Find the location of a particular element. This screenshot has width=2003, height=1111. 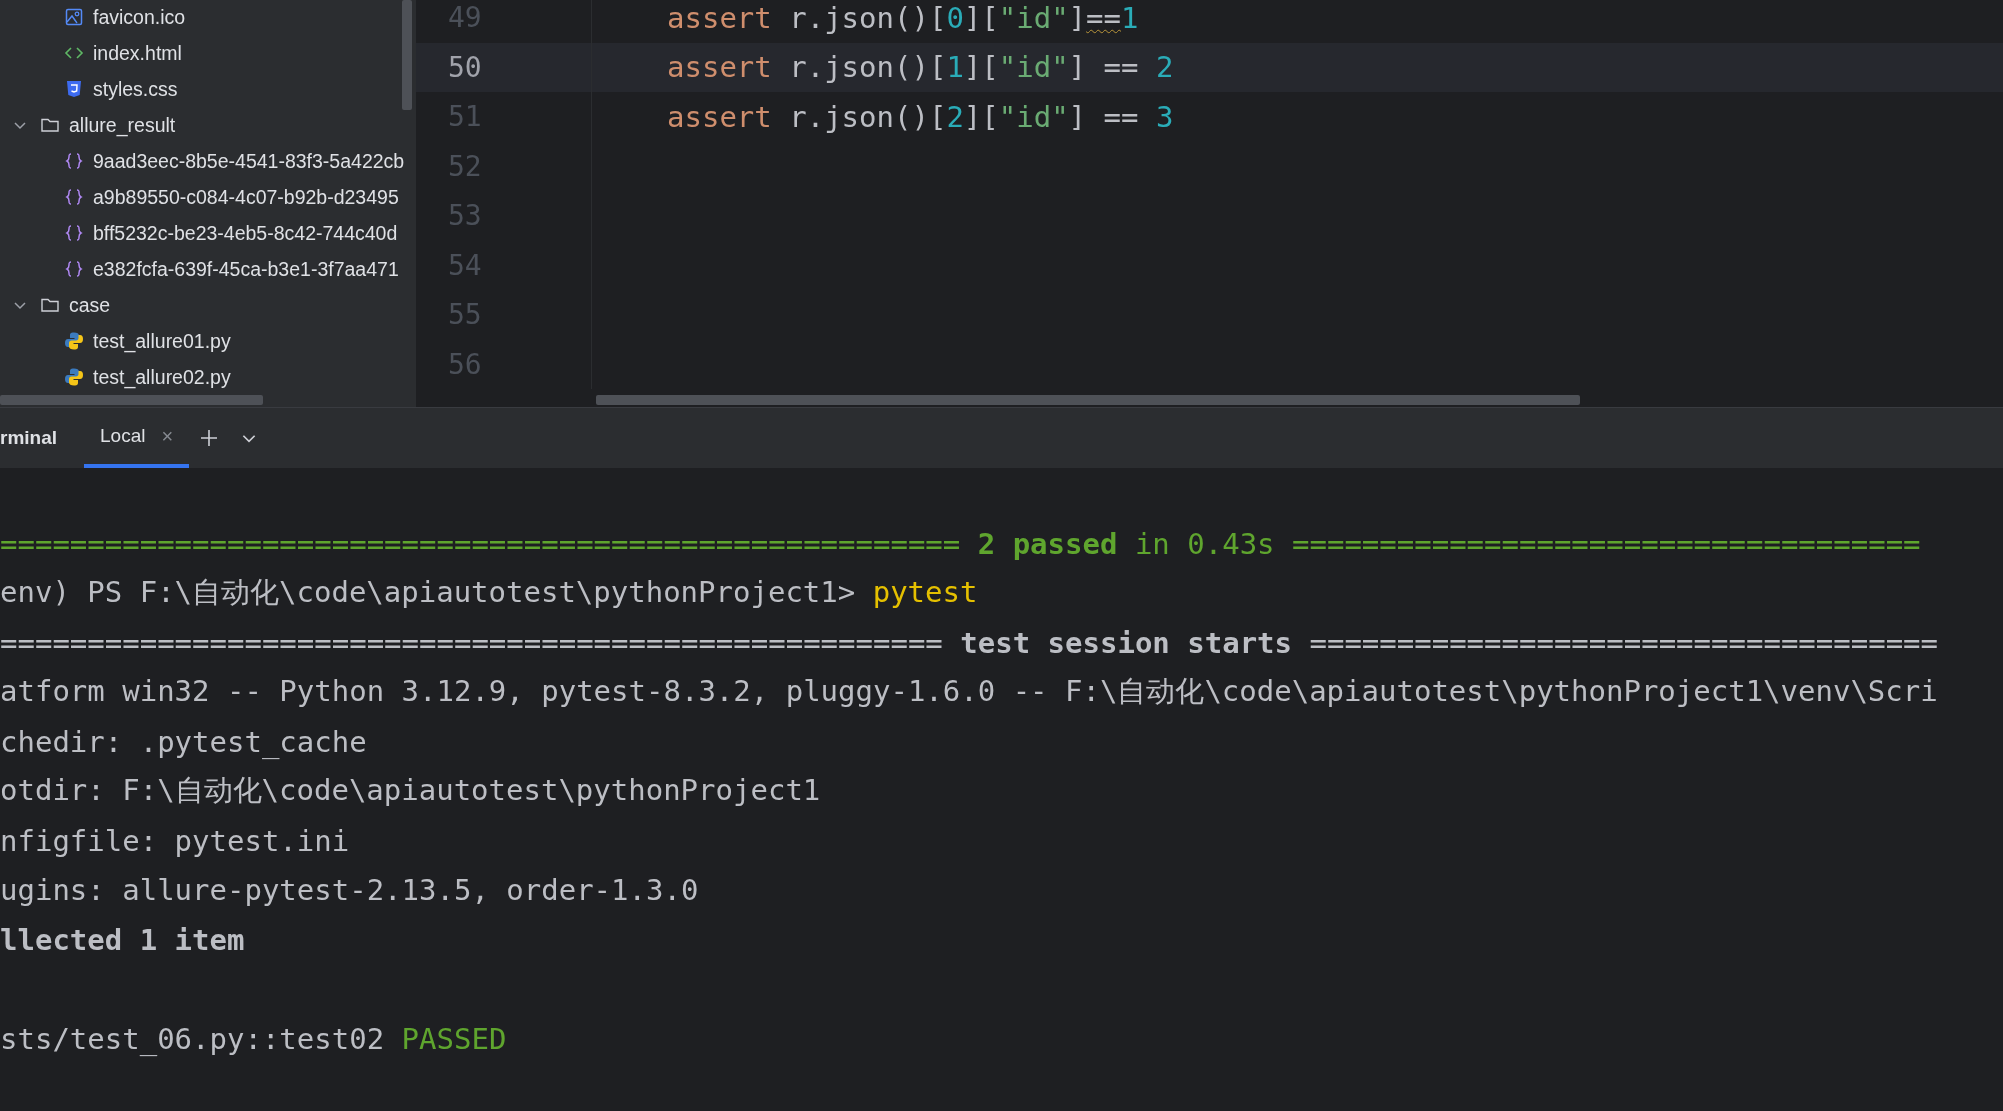

terminal-line: atform win32 -- Python 3.12.9, pytest-8.3.2, pluggy-1.6.0 -- F:\自动化\code\apiautotest\pythonProject1\venv\Scri is located at coordinates (969, 692).